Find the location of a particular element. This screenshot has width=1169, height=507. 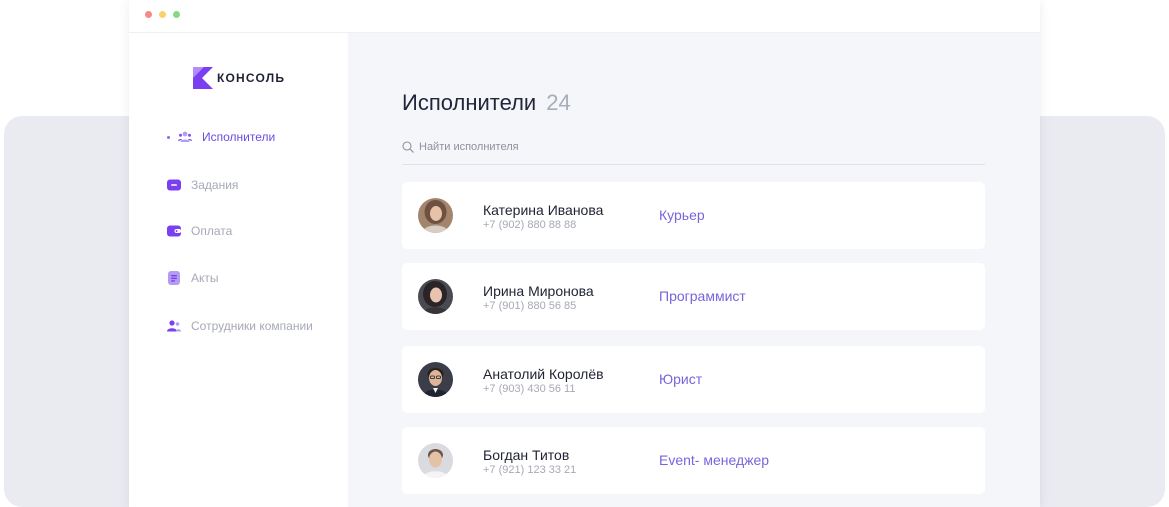

search-input is located at coordinates (569, 147).